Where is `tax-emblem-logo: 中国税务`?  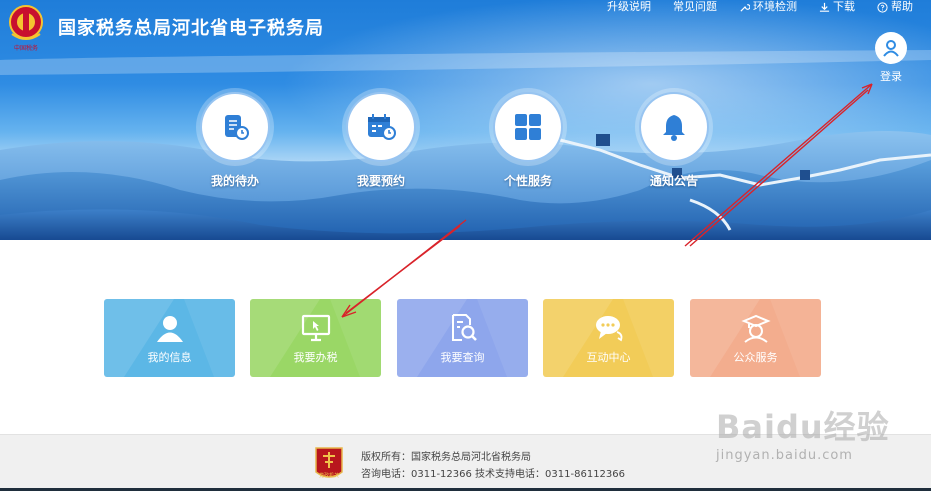 tax-emblem-logo: 中国税务 is located at coordinates (26, 28).